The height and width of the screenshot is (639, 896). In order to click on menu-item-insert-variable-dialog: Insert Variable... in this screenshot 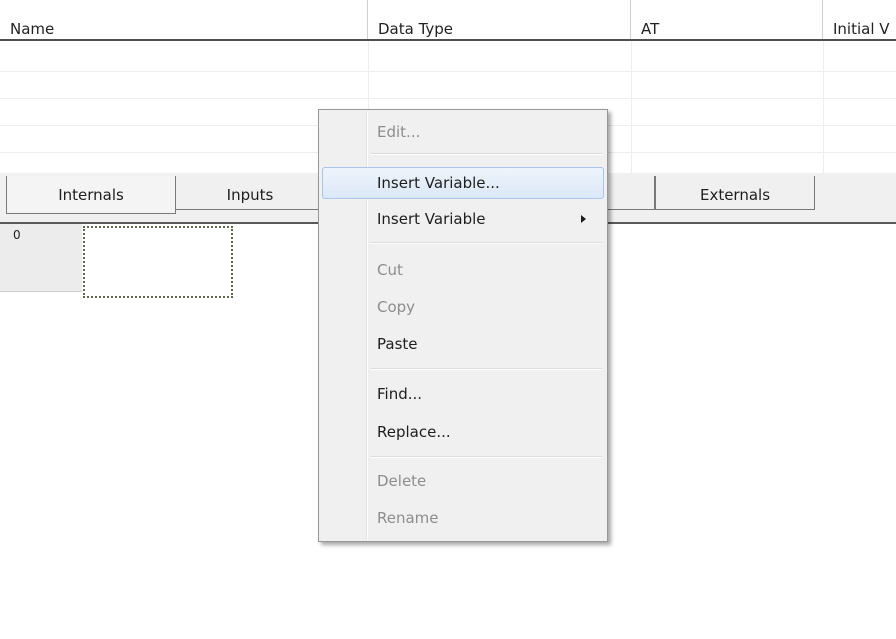, I will do `click(463, 183)`.